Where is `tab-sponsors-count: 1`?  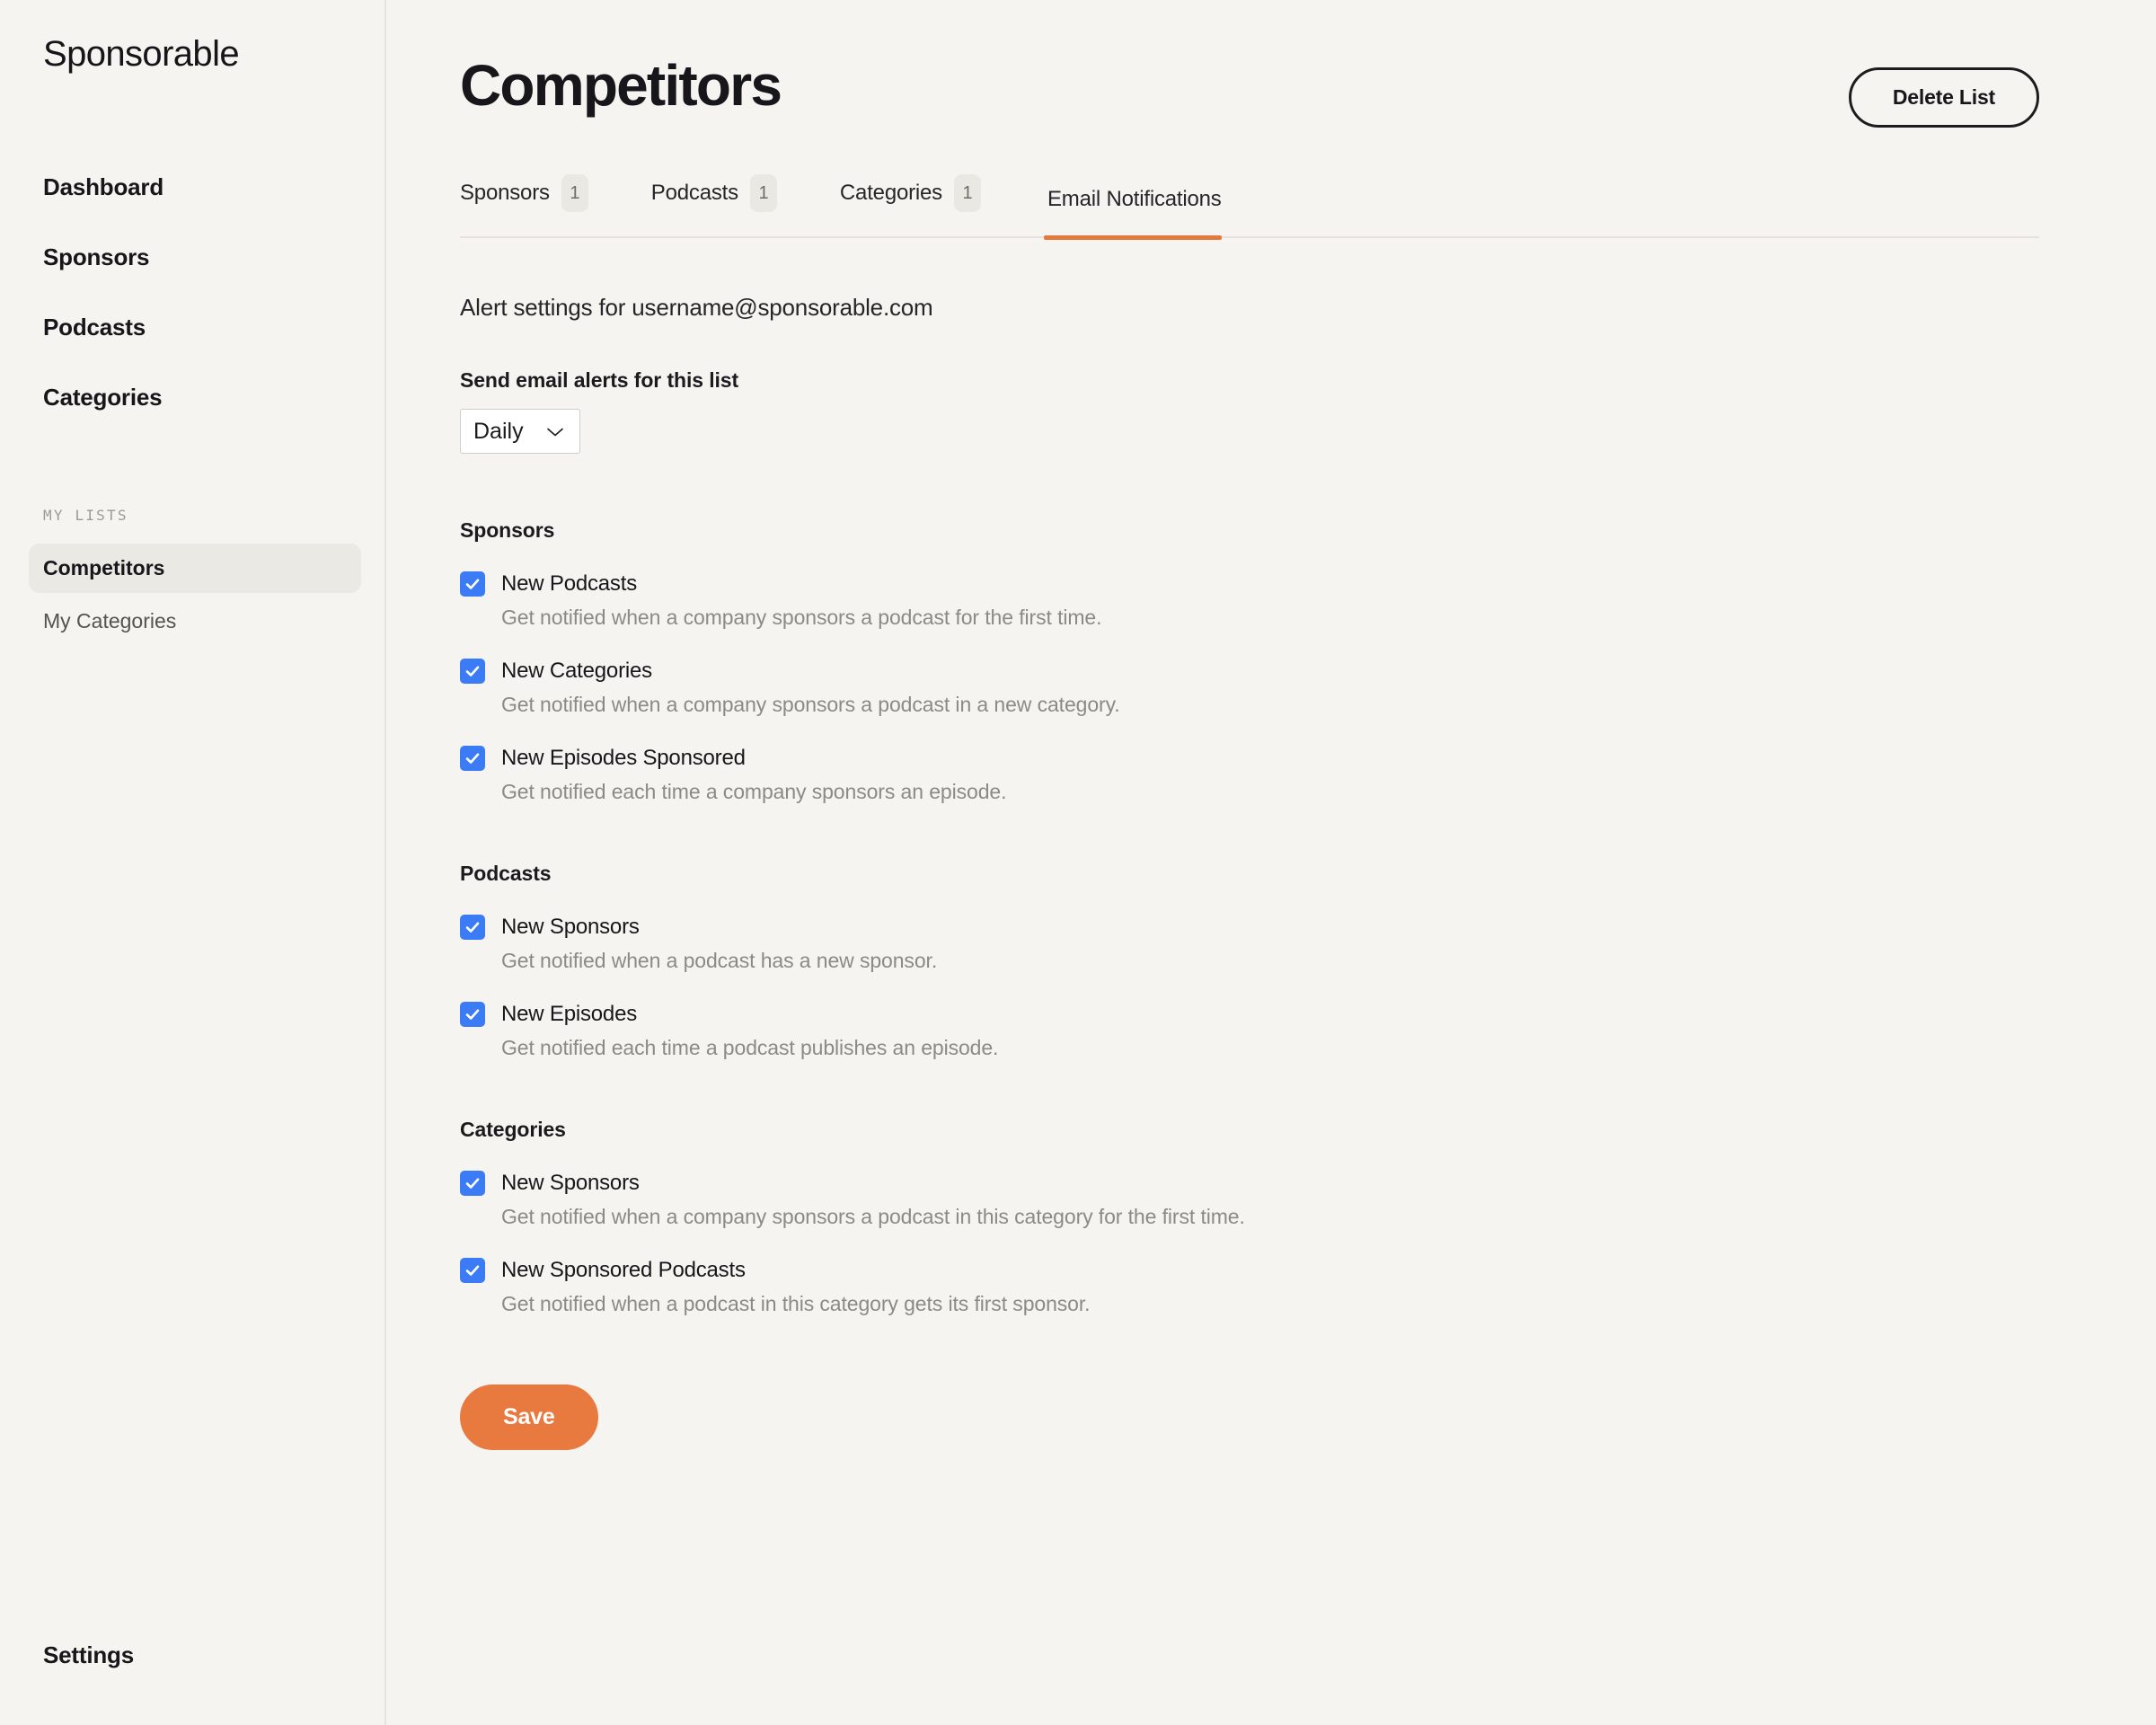
tab-sponsors-count: 1 is located at coordinates (574, 193).